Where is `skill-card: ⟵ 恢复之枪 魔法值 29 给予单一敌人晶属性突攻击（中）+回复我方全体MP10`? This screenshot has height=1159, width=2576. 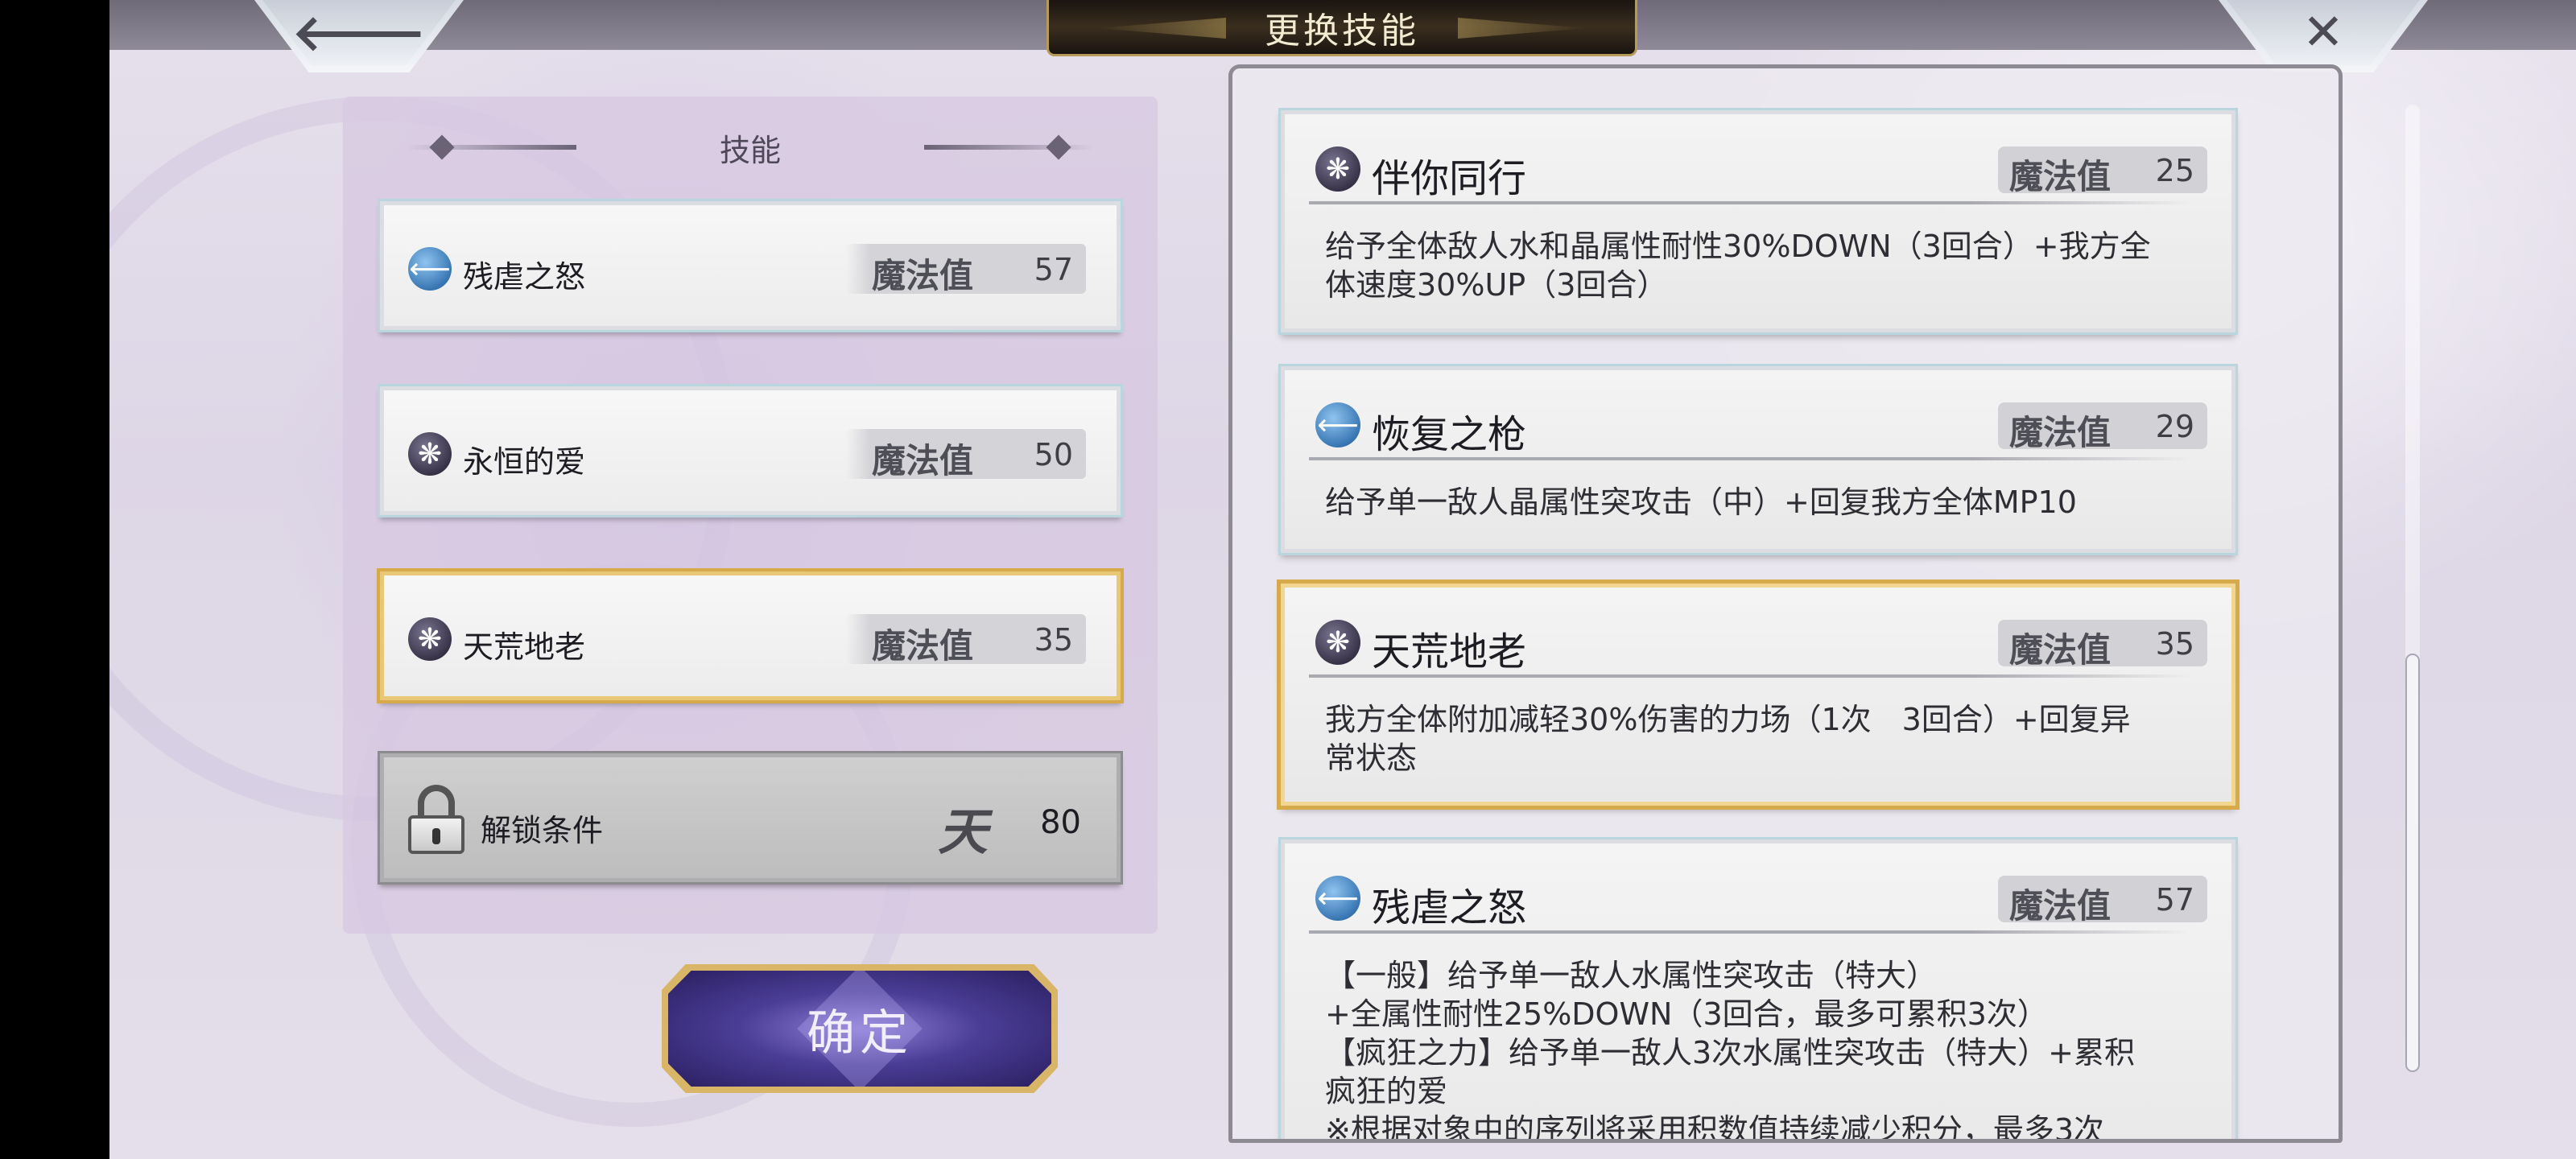 skill-card: ⟵ 恢复之枪 魔法值 29 给予单一敌人晶属性突攻击（中）+回复我方全体MP10 is located at coordinates (1758, 460).